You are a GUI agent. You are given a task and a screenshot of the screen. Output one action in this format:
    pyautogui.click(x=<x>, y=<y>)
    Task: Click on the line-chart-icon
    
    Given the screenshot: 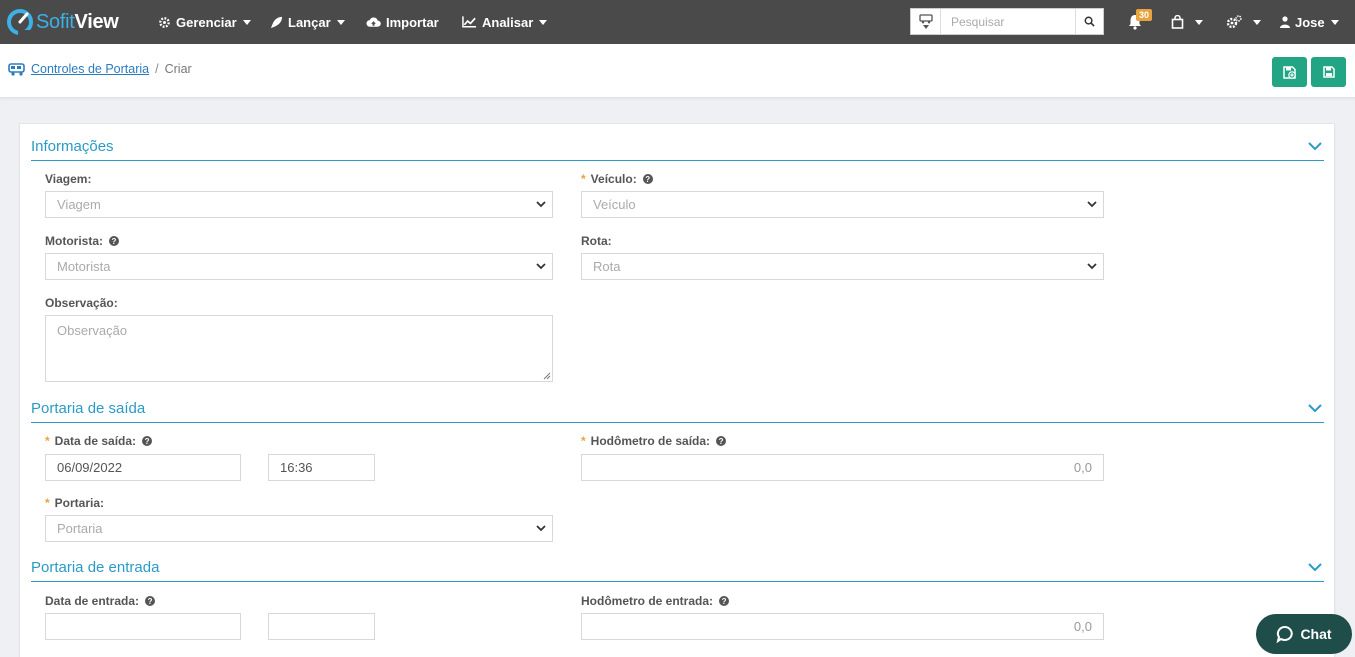 What is the action you would take?
    pyautogui.click(x=469, y=22)
    